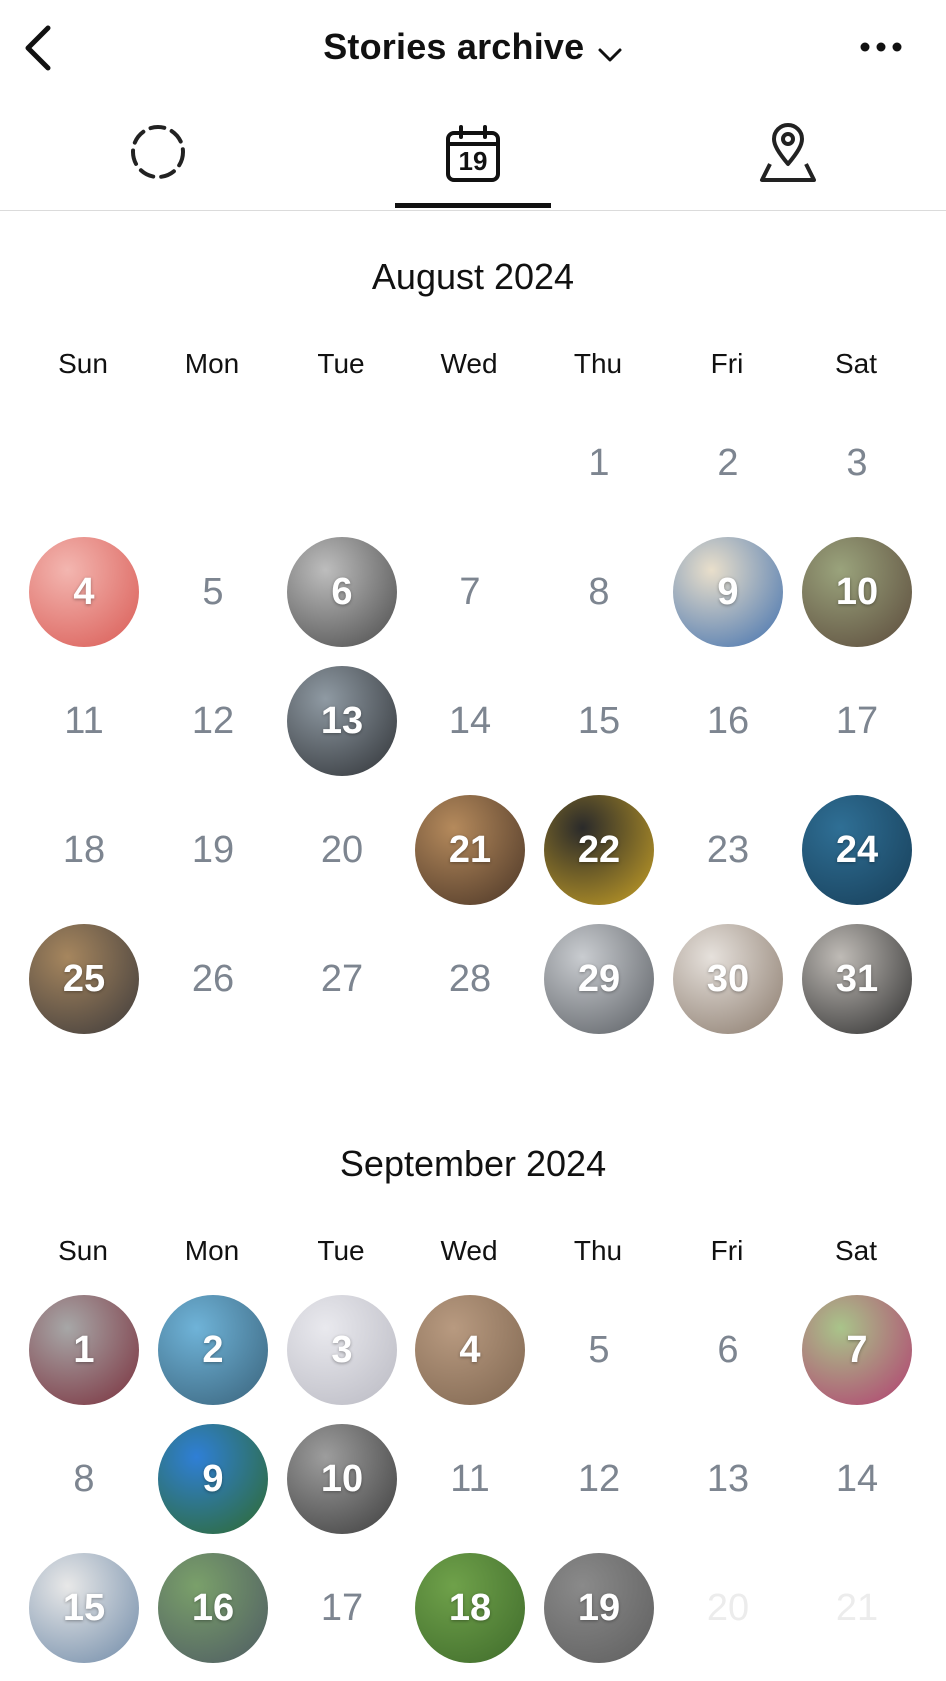 The width and height of the screenshot is (946, 1681). What do you see at coordinates (342, 592) in the screenshot?
I see `story-day-cell: 6` at bounding box center [342, 592].